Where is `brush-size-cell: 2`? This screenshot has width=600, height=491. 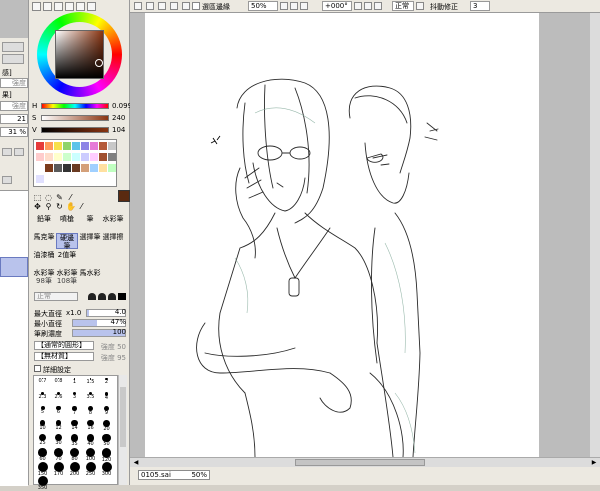
brush-size-cell: 2 is located at coordinates (106, 384).